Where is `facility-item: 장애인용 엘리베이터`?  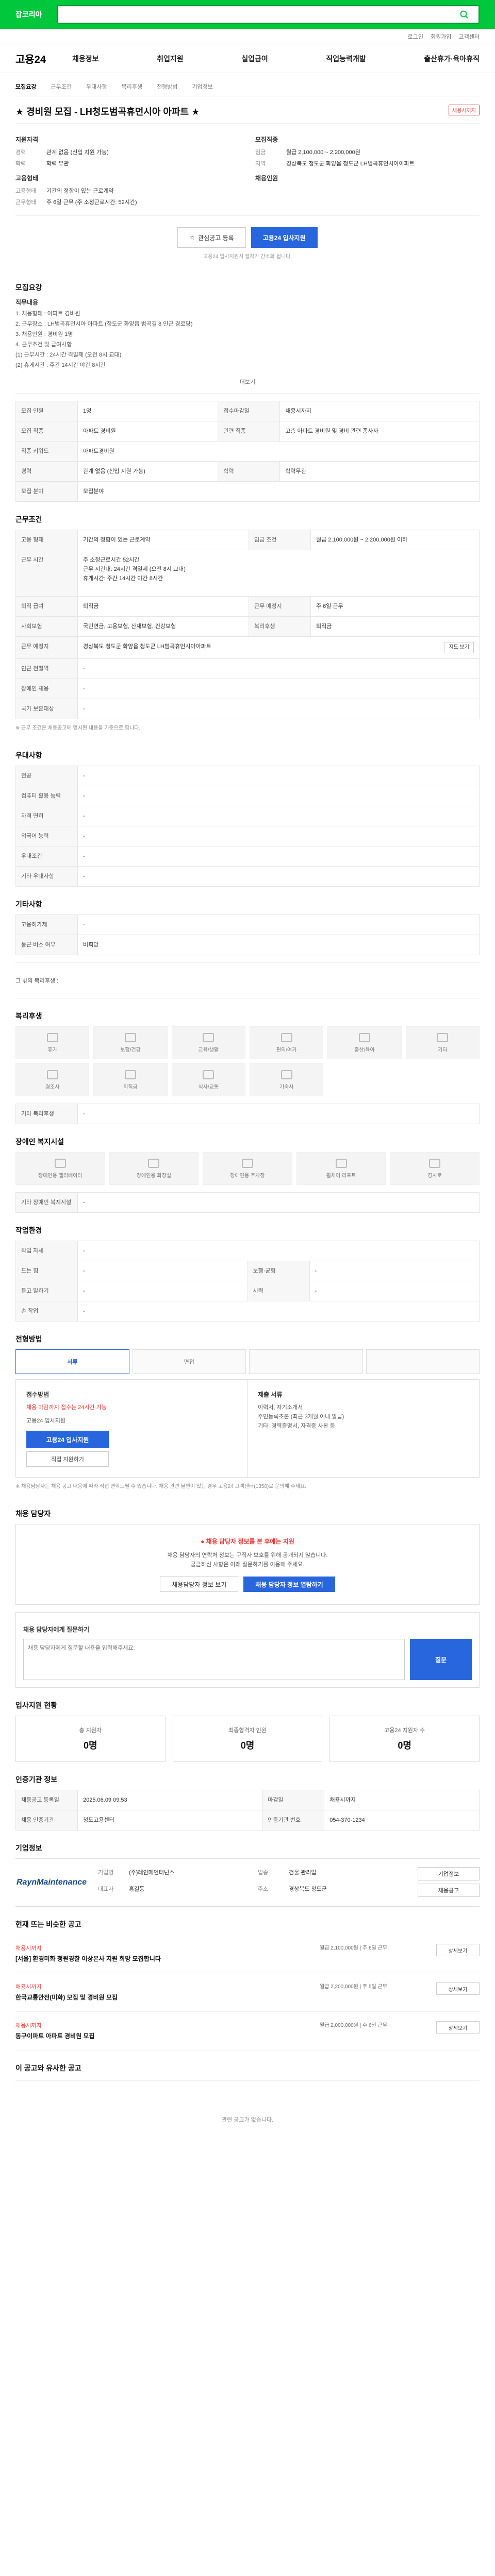 facility-item: 장애인용 엘리베이터 is located at coordinates (60, 1168).